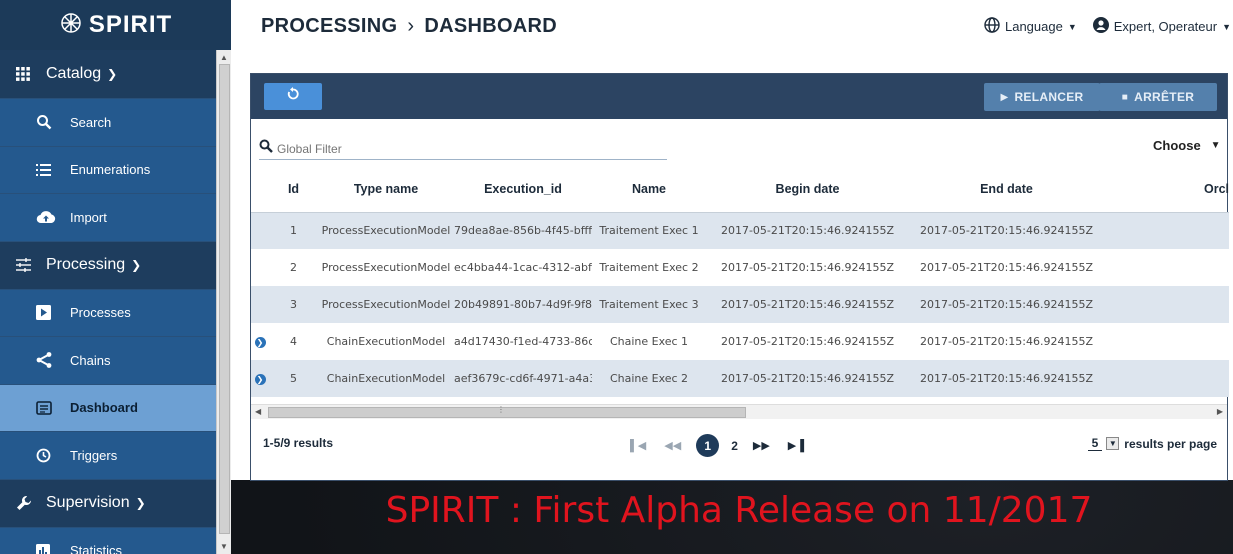 The height and width of the screenshot is (554, 1233). Describe the element at coordinates (1125, 97) in the screenshot. I see `stop-icon: ■` at that location.